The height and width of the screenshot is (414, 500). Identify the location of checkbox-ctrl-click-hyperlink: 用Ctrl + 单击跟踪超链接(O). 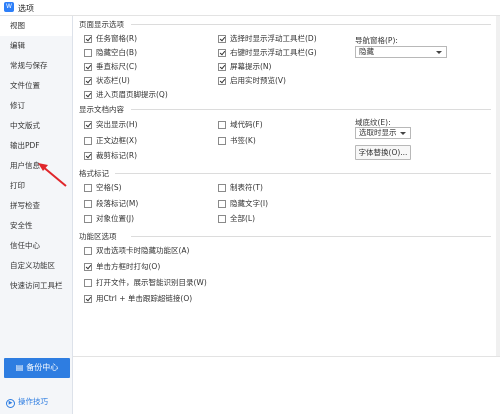
(138, 298).